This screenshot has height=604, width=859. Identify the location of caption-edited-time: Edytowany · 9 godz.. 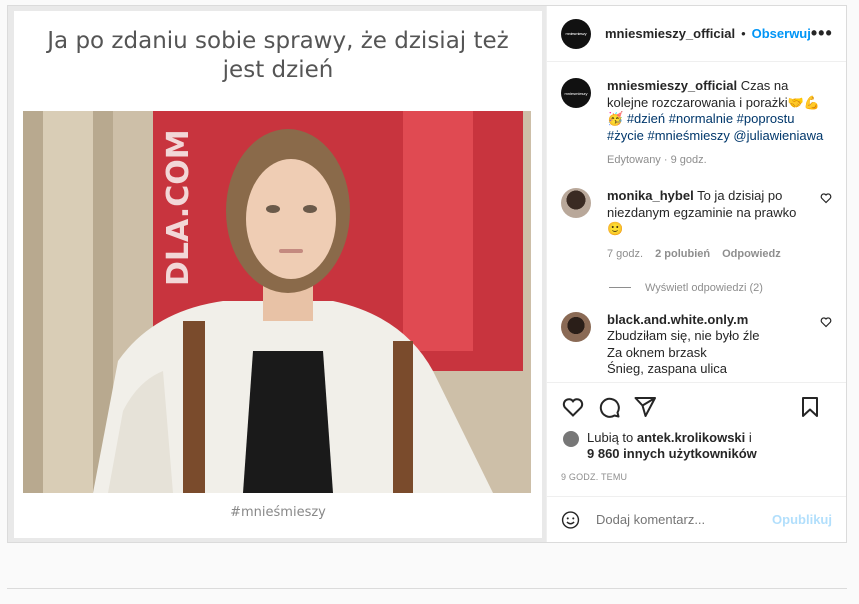
(657, 160).